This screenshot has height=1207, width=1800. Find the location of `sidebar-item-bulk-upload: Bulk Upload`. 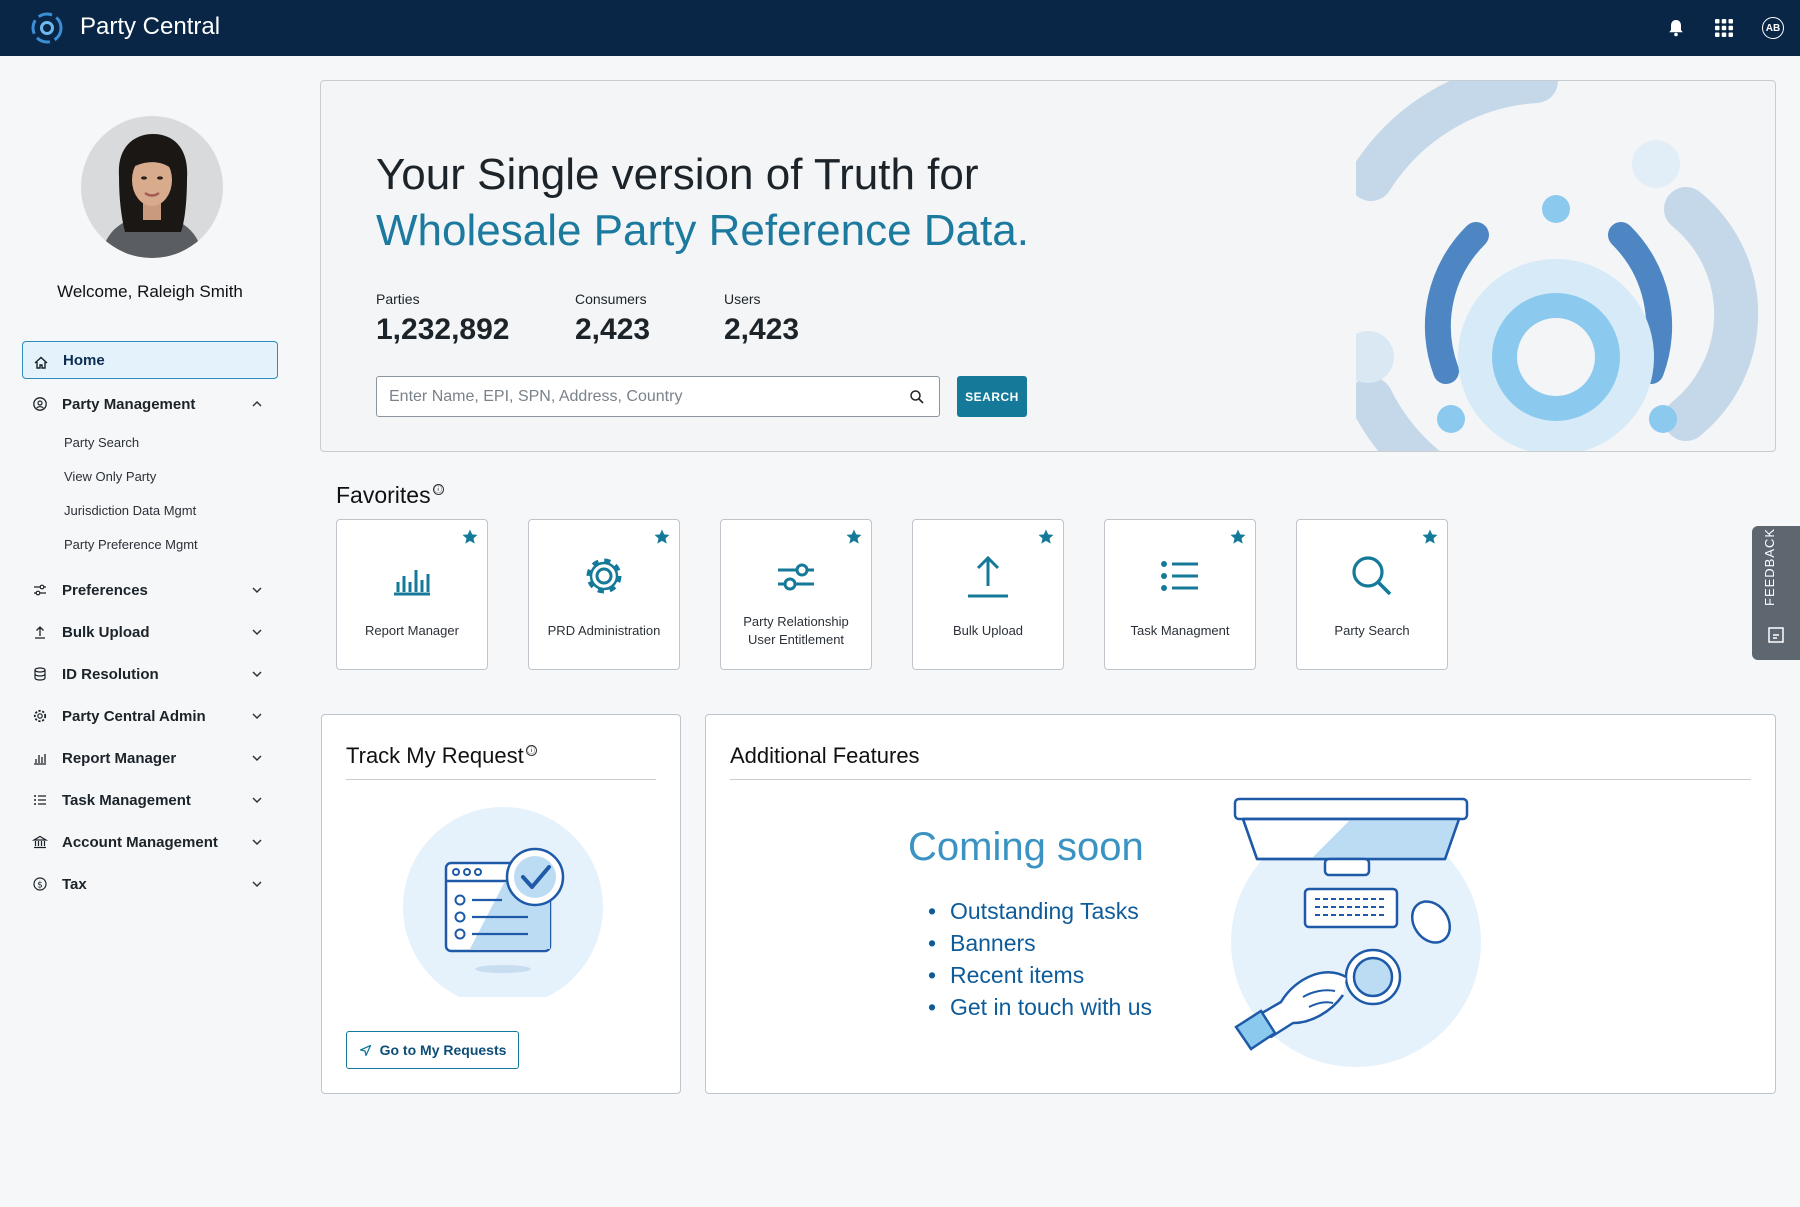

sidebar-item-bulk-upload: Bulk Upload is located at coordinates (150, 632).